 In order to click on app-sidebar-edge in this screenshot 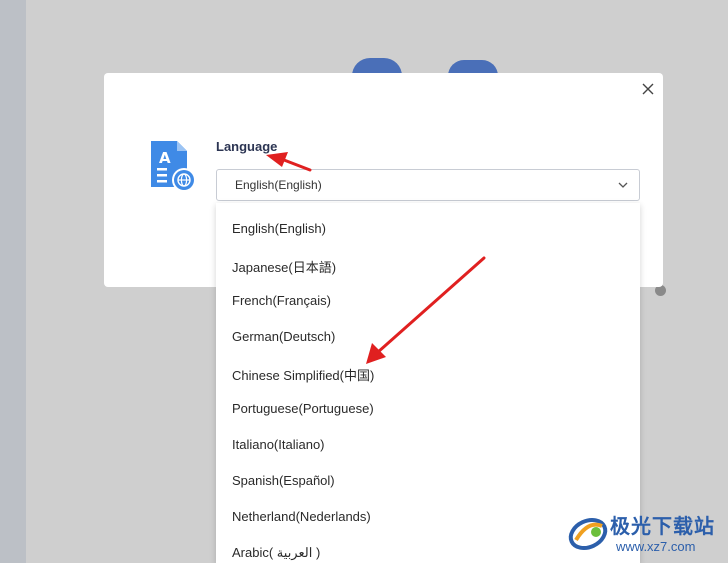, I will do `click(13, 281)`.